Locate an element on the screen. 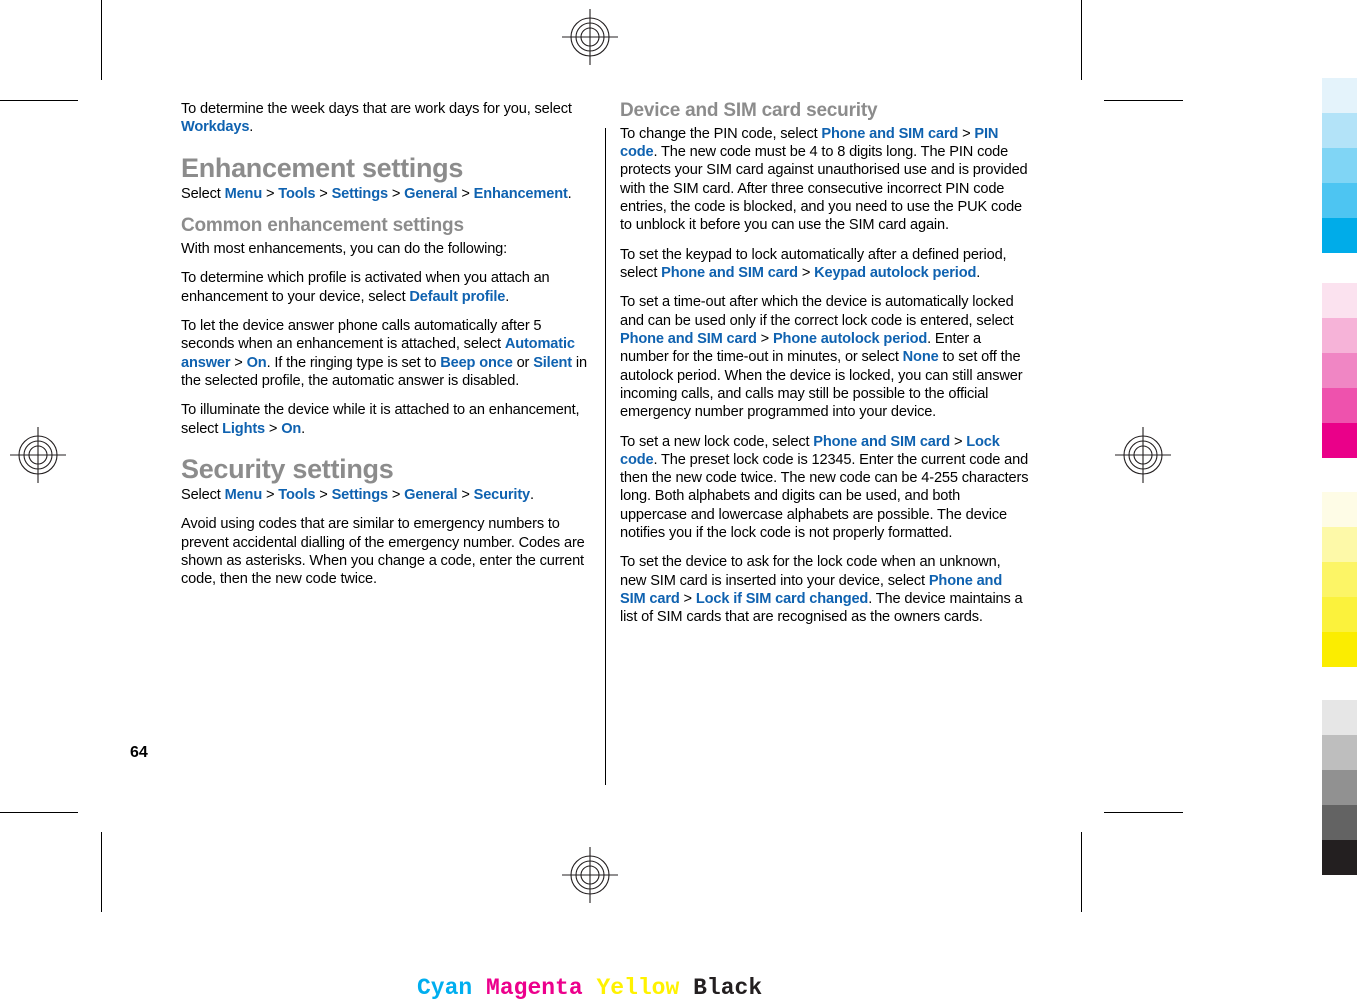 This screenshot has height=1002, width=1357. calibration-group-magenta is located at coordinates (1339, 370).